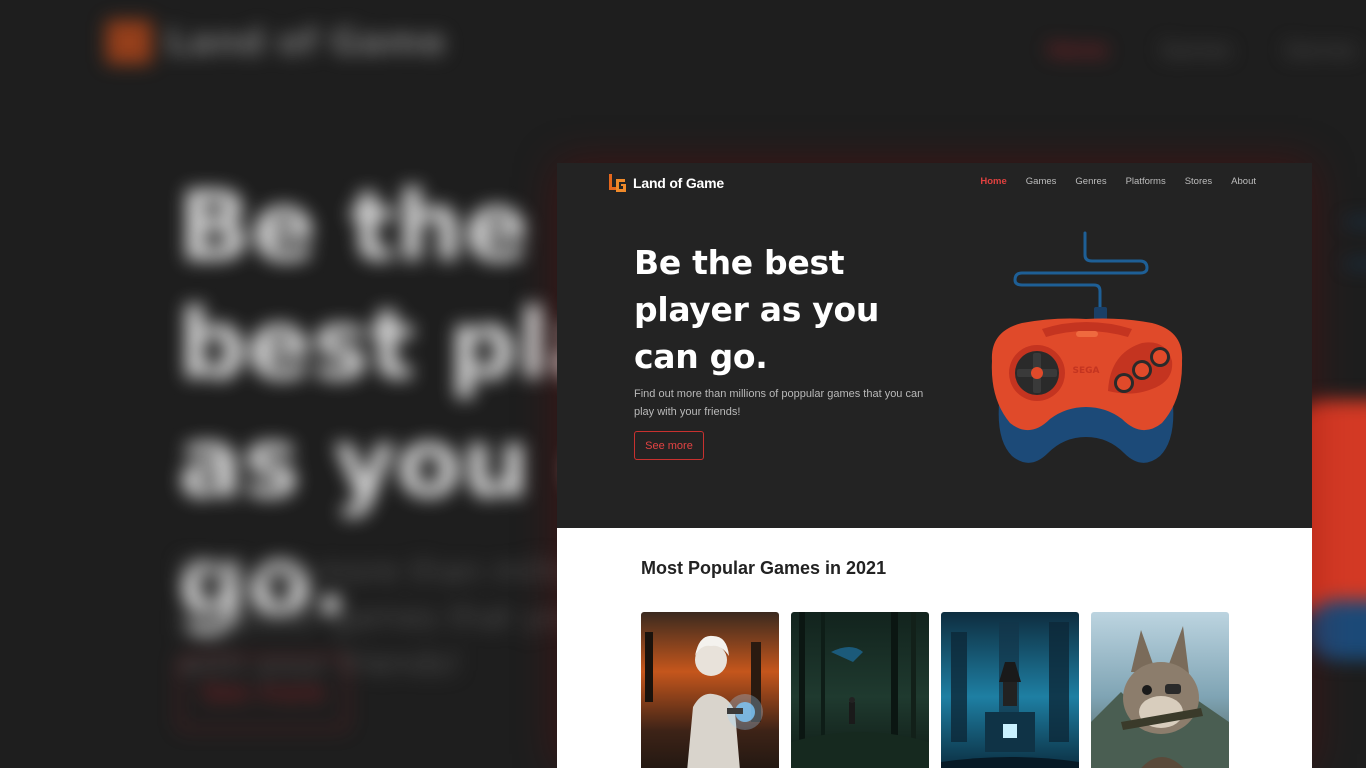 Image resolution: width=1366 pixels, height=768 pixels. What do you see at coordinates (1336, 630) in the screenshot?
I see `bg-controller-blue` at bounding box center [1336, 630].